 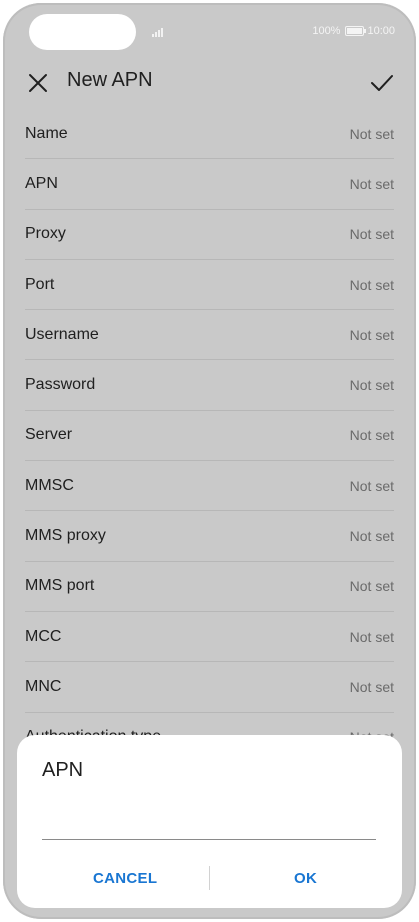 I want to click on signal-icon, so click(x=159, y=32).